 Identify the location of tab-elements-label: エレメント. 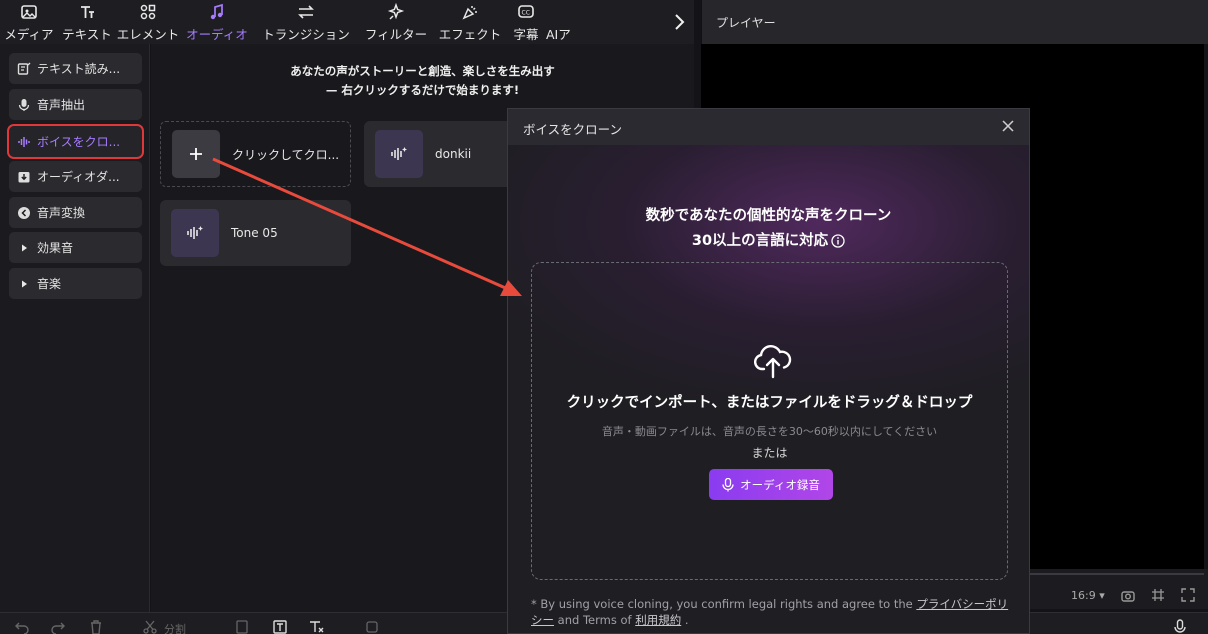
(148, 34).